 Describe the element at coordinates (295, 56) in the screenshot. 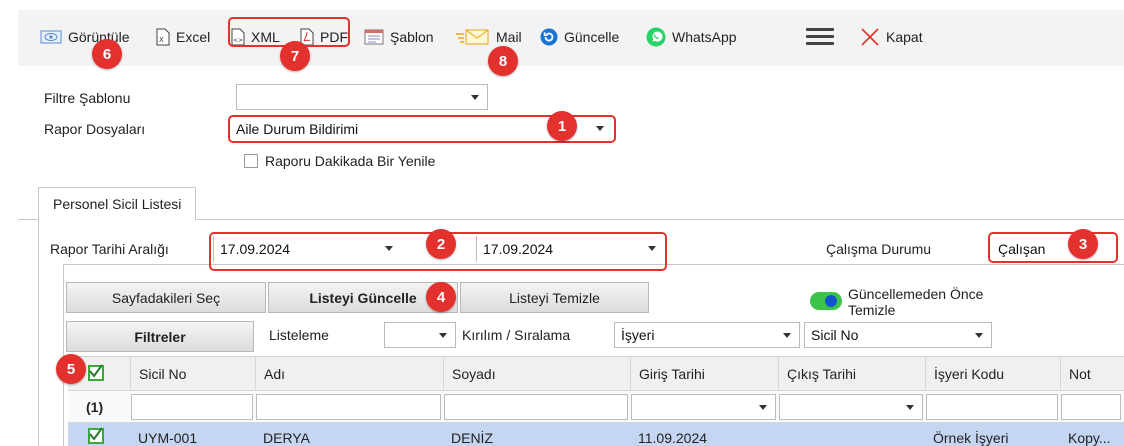

I see `annotation-badge: 7` at that location.